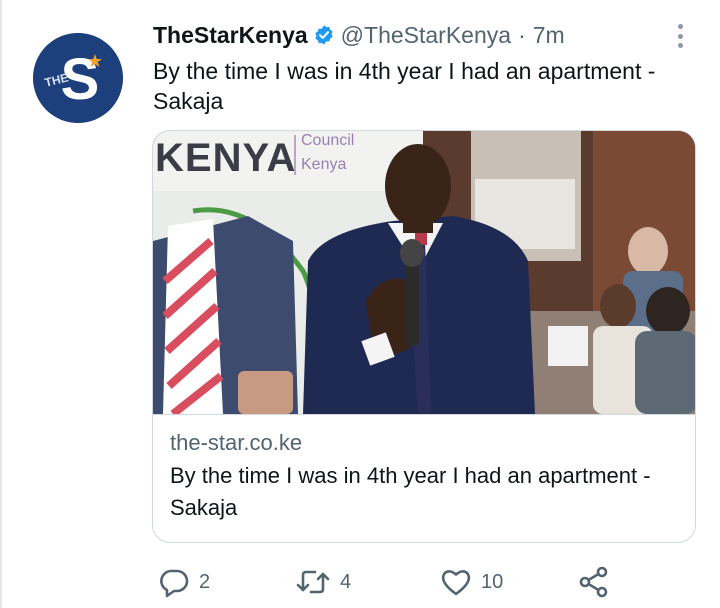  Describe the element at coordinates (174, 583) in the screenshot. I see `reply-icon` at that location.